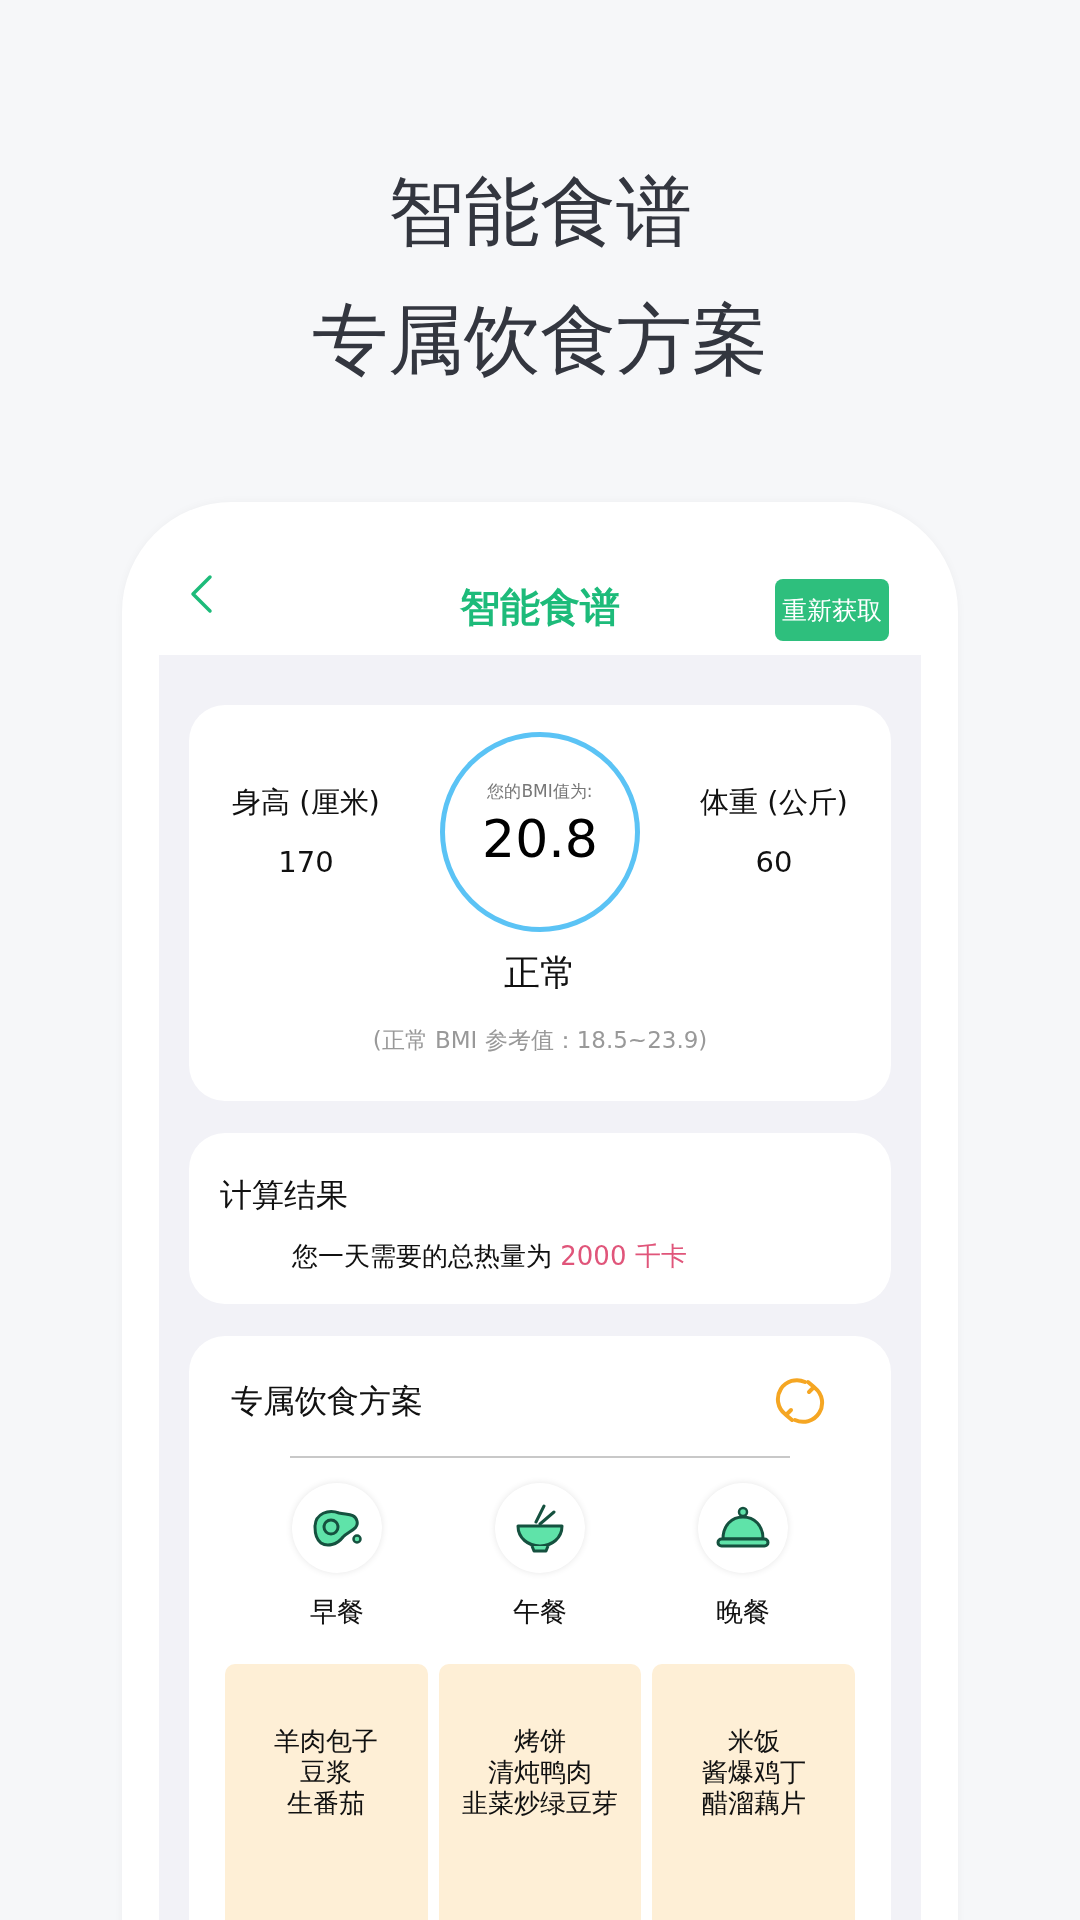  Describe the element at coordinates (540, 340) in the screenshot. I see `headline: 专属饮食方案` at that location.